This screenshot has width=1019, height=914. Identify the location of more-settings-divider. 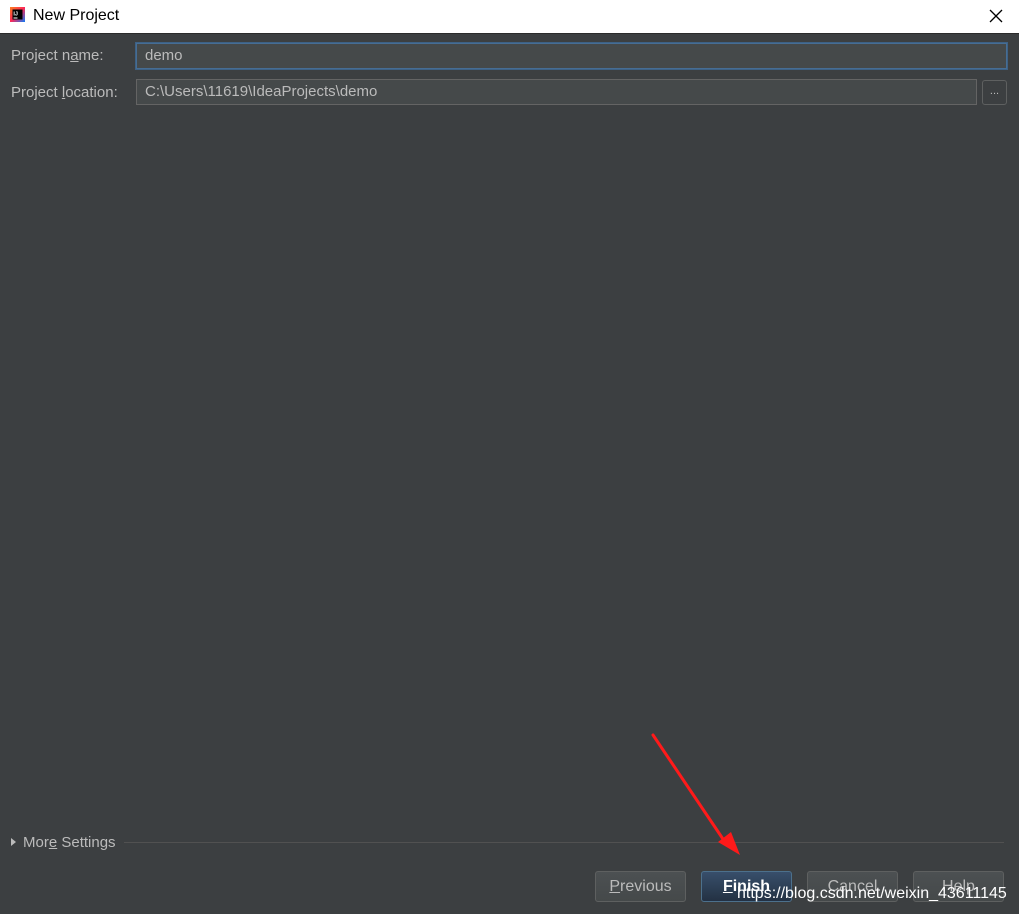
(564, 842).